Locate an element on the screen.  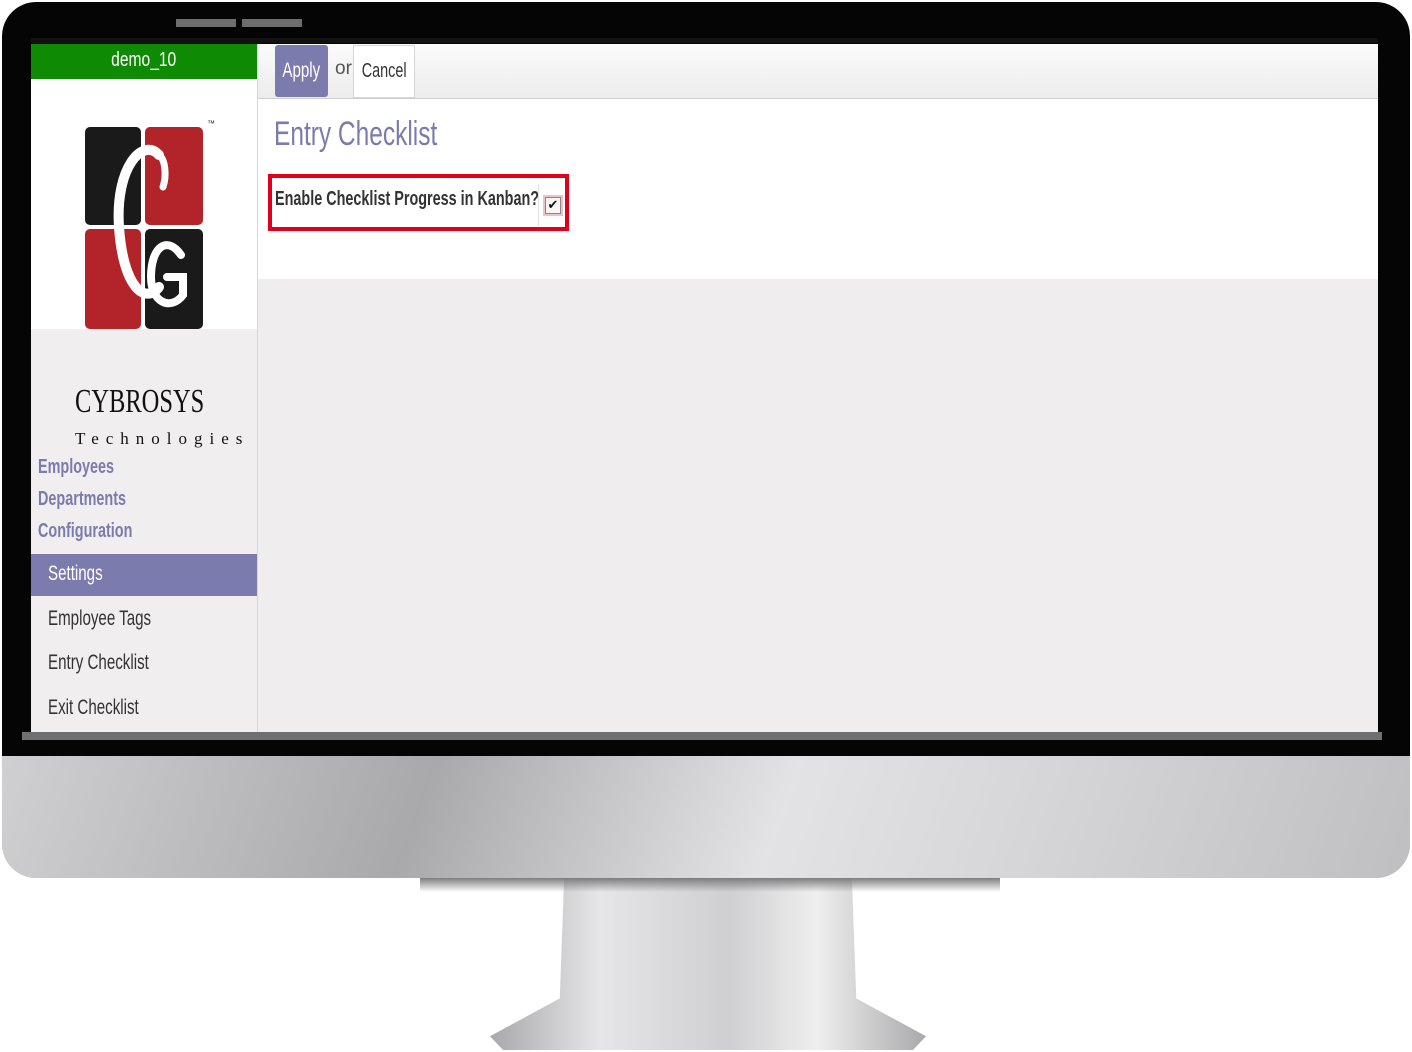
trademark-mark: ™ is located at coordinates (211, 123).